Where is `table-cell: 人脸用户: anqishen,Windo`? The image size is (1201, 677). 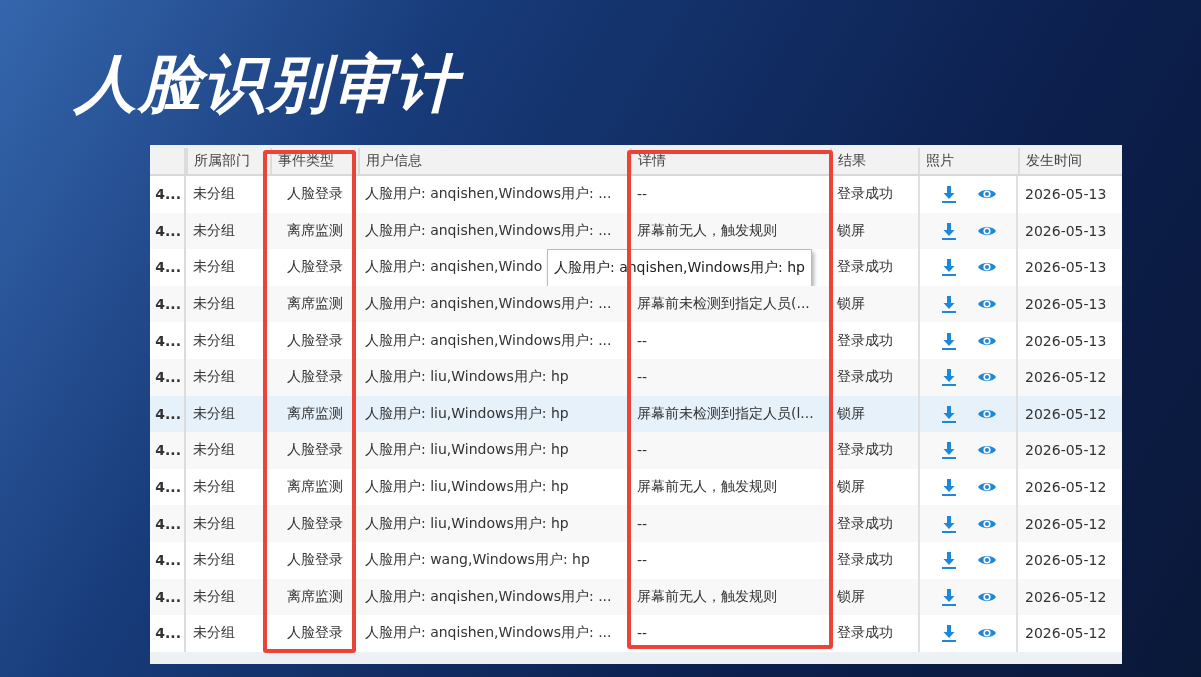 table-cell: 人脸用户: anqishen,Windo is located at coordinates (454, 267).